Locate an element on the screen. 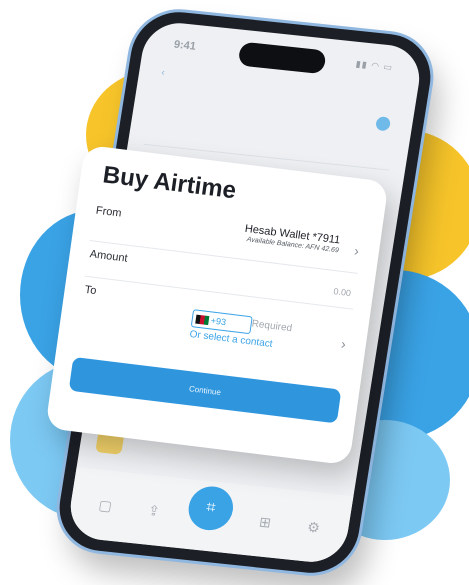 This screenshot has height=585, width=469. afghanistan-flag-icon is located at coordinates (202, 319).